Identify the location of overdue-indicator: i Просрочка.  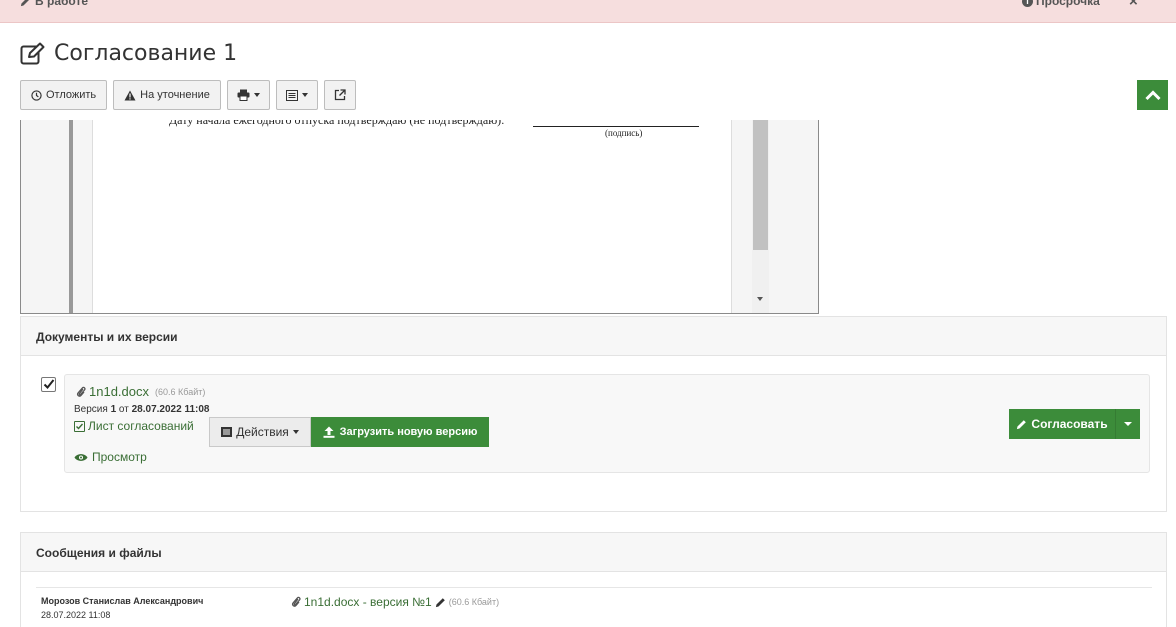
(1061, 4).